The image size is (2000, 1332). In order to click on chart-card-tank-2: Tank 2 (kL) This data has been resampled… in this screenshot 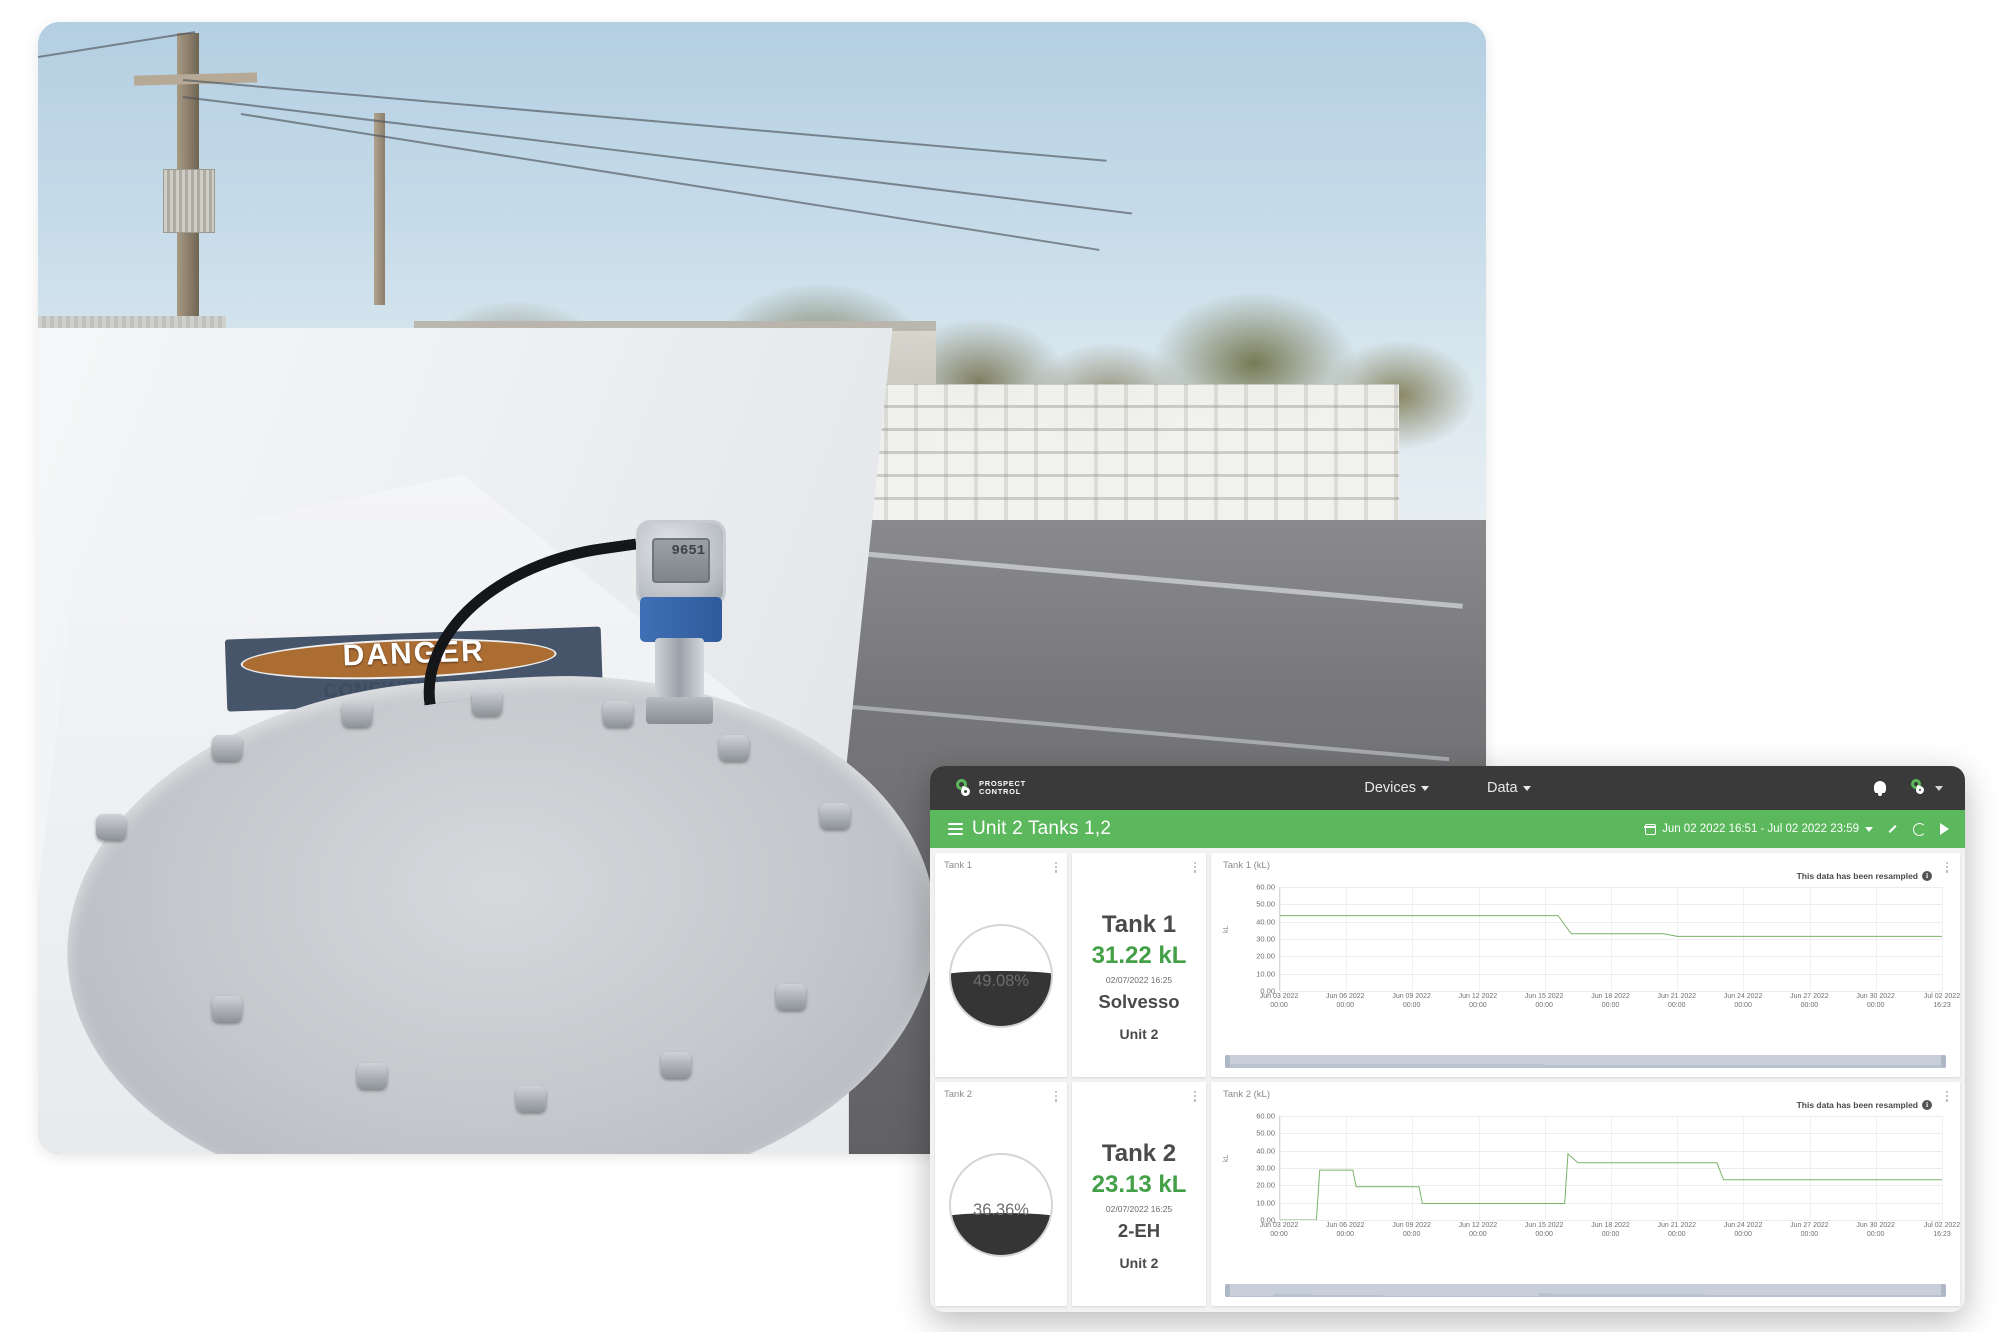, I will do `click(1585, 1194)`.